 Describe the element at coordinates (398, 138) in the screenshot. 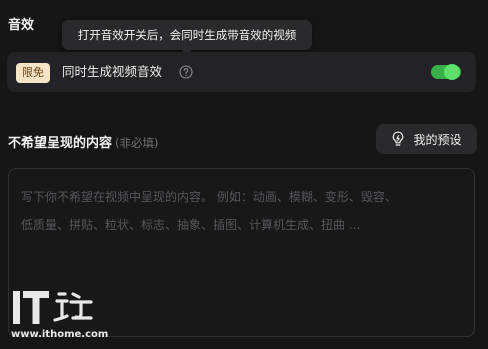

I see `lightbulb-icon` at that location.